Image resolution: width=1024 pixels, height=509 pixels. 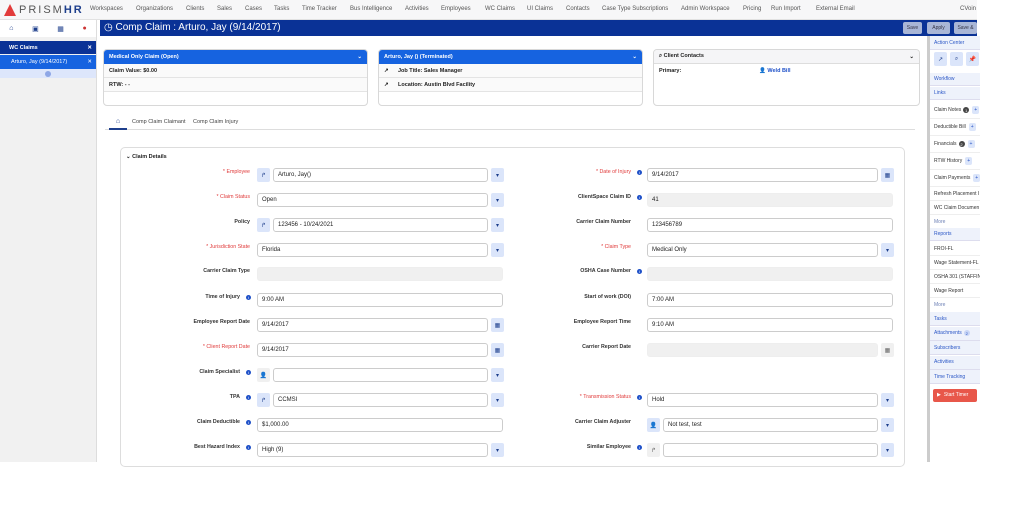 What do you see at coordinates (955, 221) in the screenshot?
I see `more-links: More` at bounding box center [955, 221].